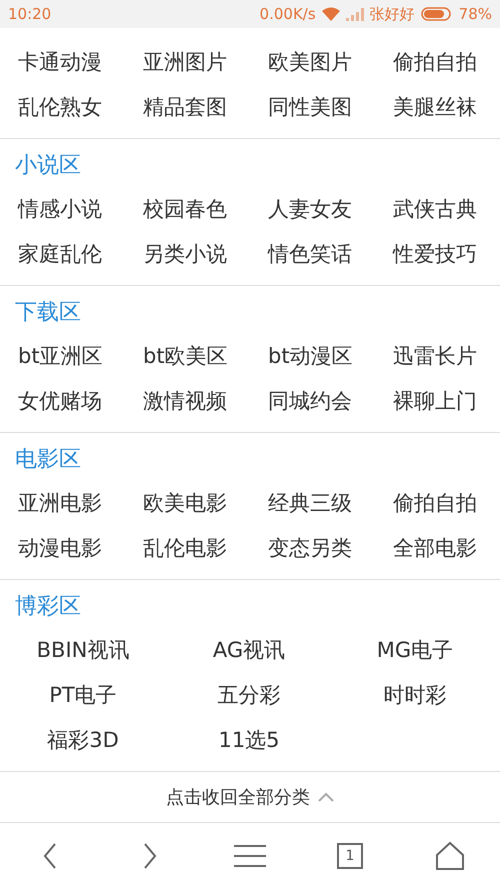 The height and width of the screenshot is (889, 500). I want to click on category-link: bt亚洲区, so click(60, 356).